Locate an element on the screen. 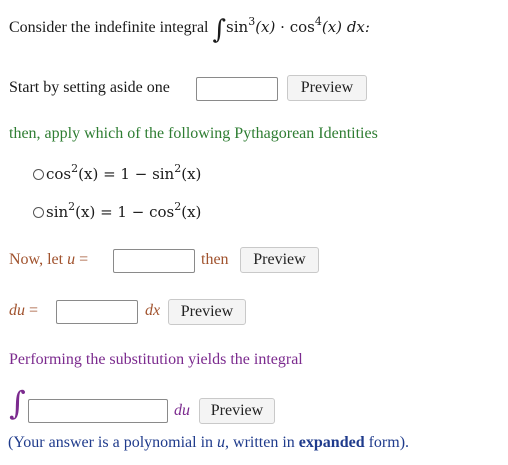  identity-option-2: sin2(x) = 1 − cos2(x) is located at coordinates (117, 211).